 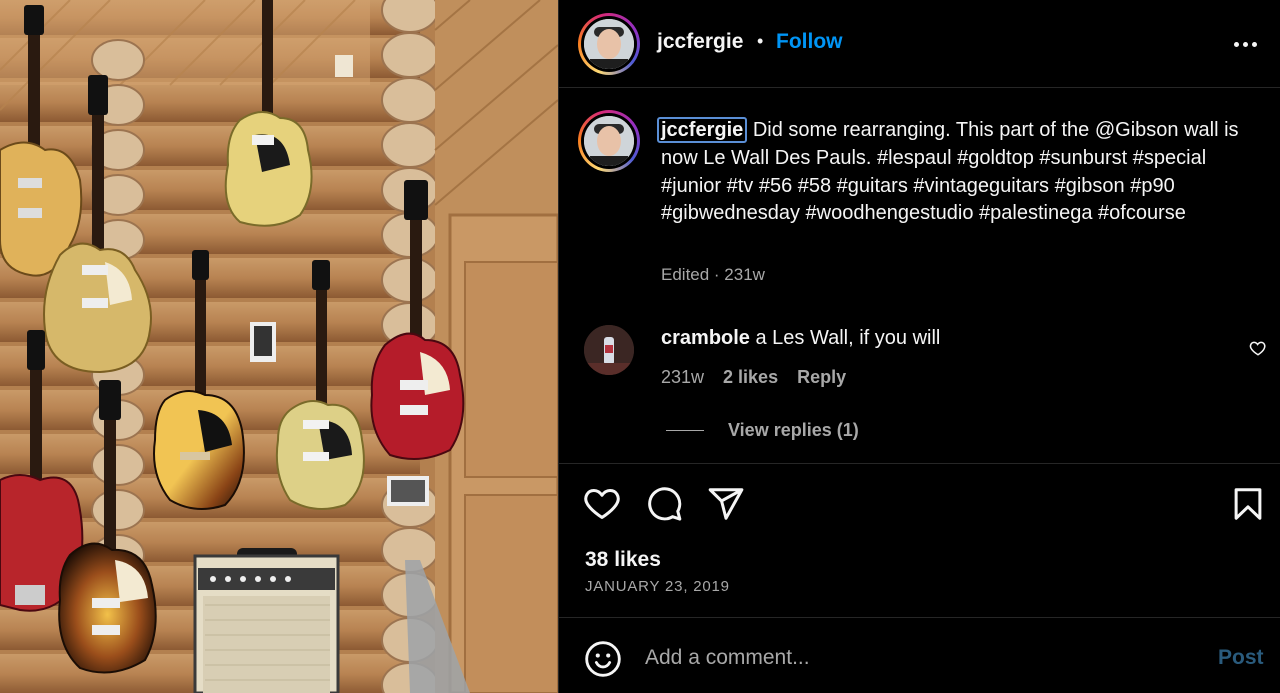 What do you see at coordinates (919, 44) in the screenshot?
I see `post-header: jccfergie • Follow` at bounding box center [919, 44].